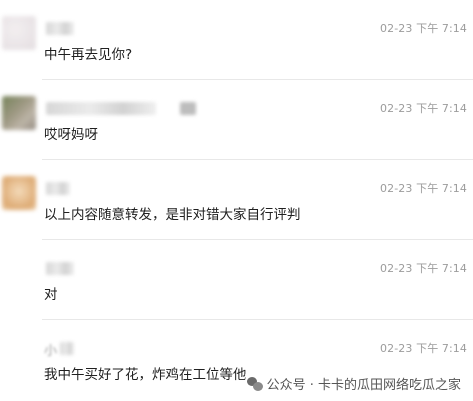  I want to click on watermark: 公众号 · 卡卡的瓜田网络吃瓜之家, so click(353, 383).